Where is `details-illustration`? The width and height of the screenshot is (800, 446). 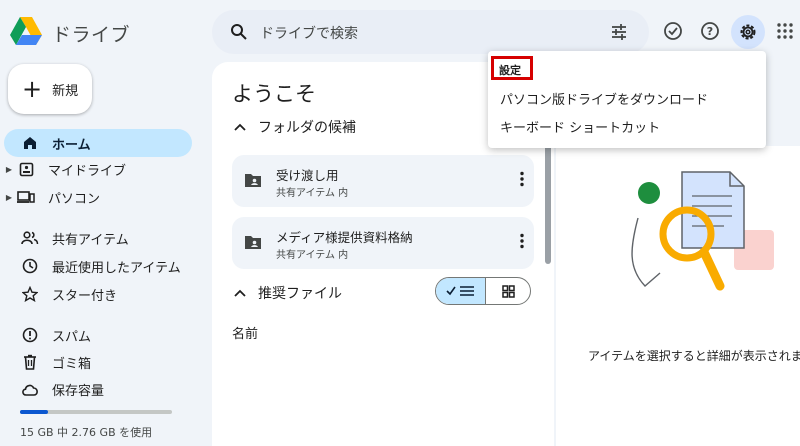 details-illustration is located at coordinates (700, 238).